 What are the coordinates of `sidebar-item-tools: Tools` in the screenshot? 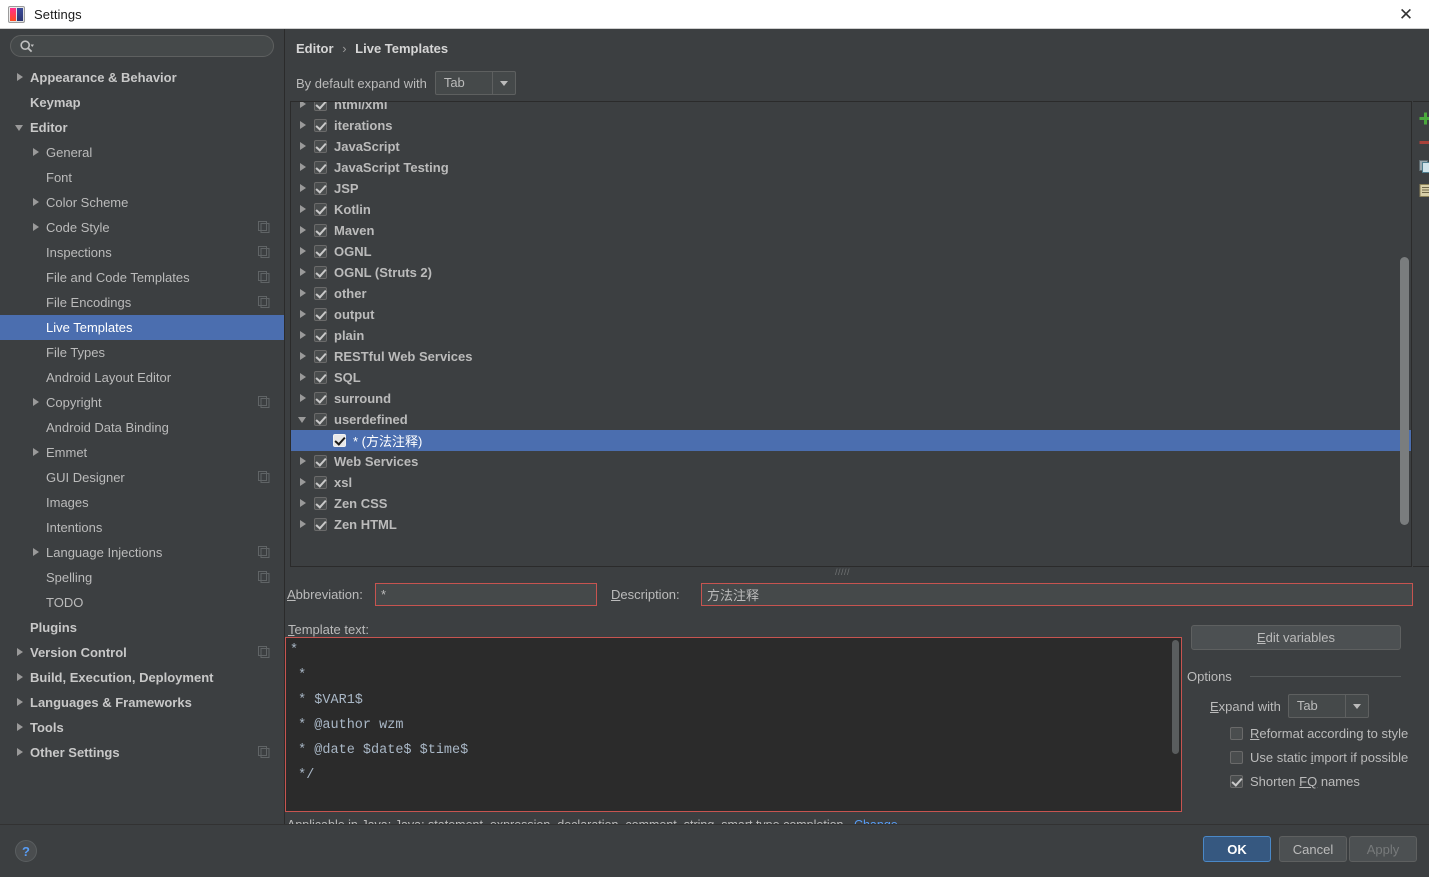 It's located at (142, 727).